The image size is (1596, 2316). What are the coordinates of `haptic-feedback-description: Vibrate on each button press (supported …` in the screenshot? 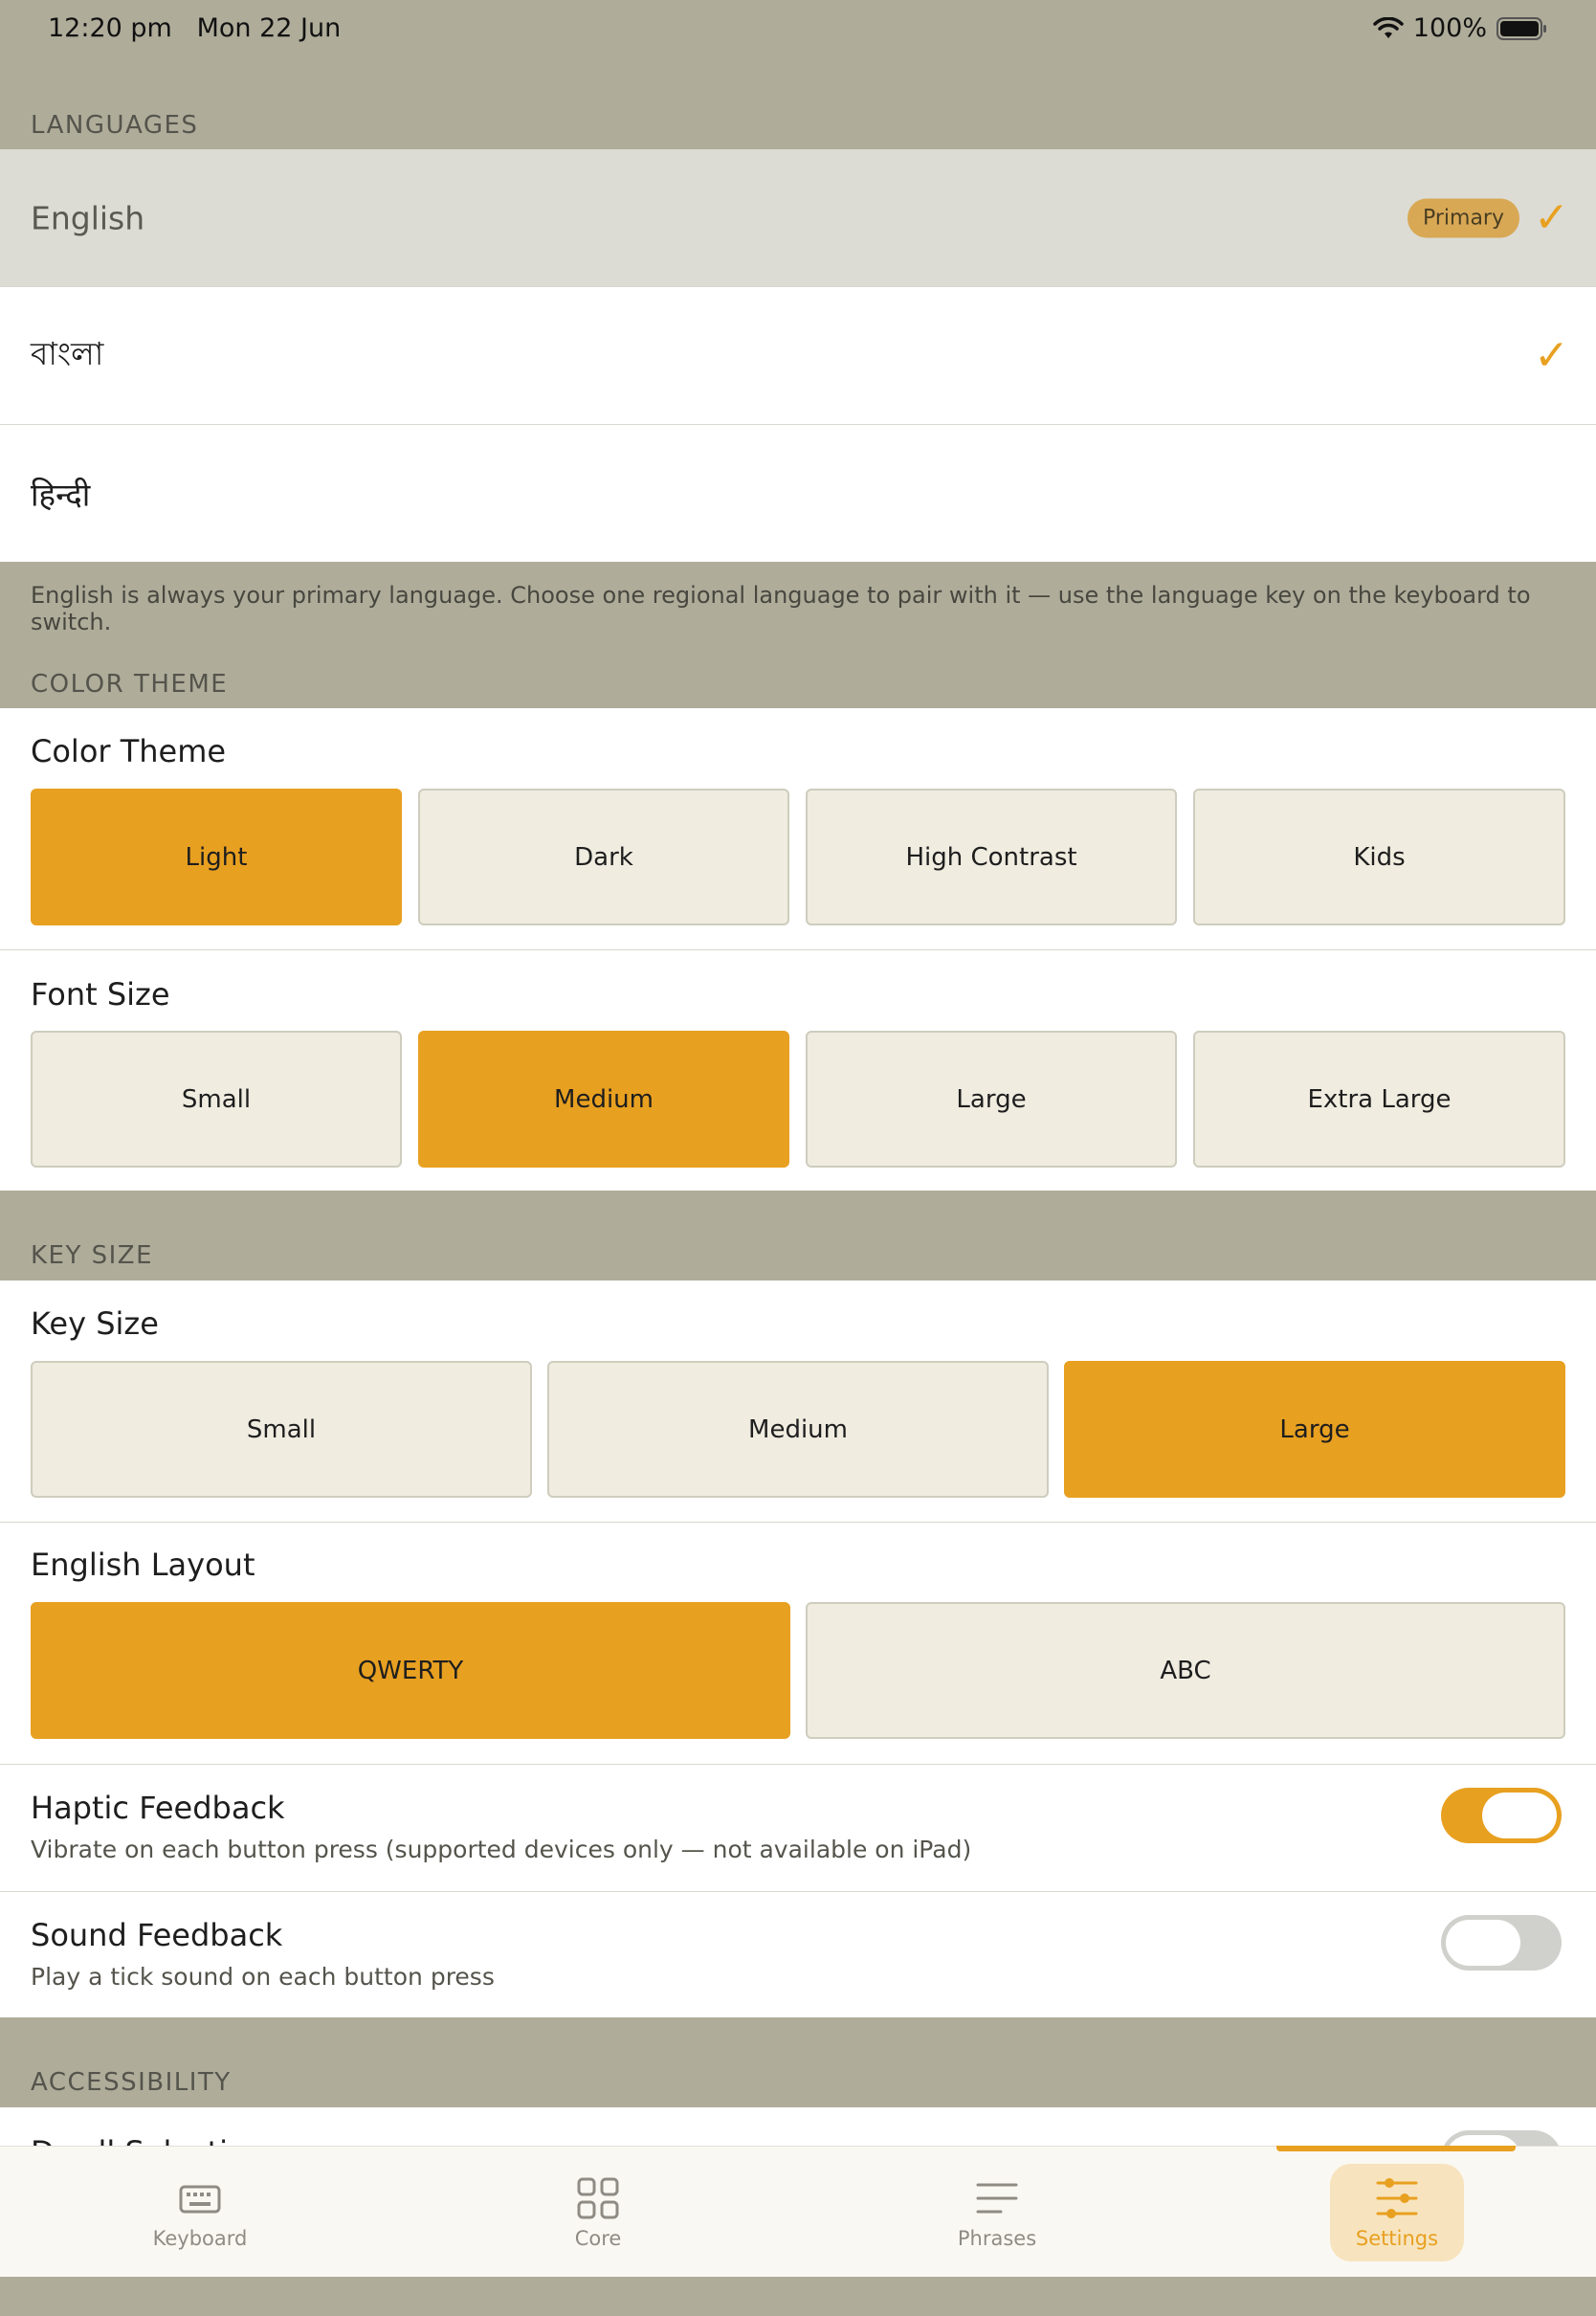 It's located at (502, 1850).